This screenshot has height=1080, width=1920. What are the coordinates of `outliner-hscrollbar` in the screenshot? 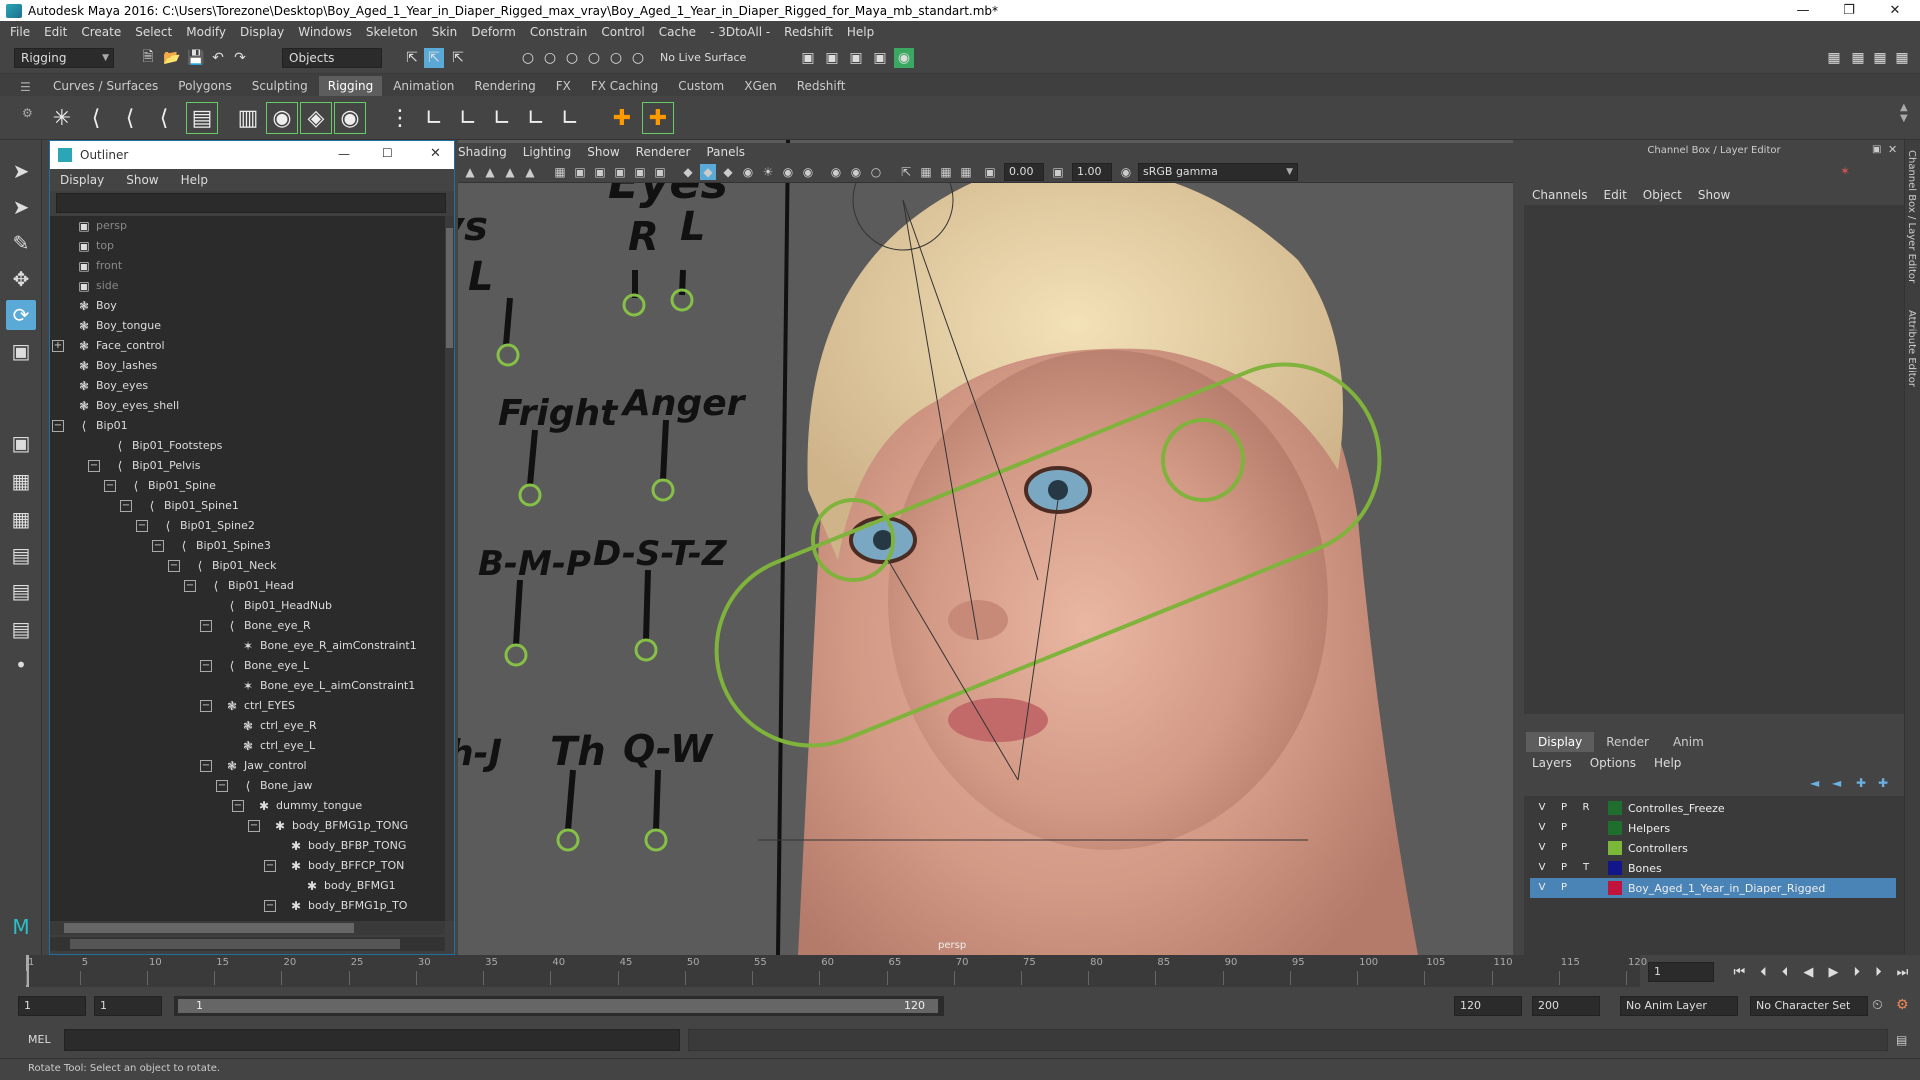 It's located at (247, 928).